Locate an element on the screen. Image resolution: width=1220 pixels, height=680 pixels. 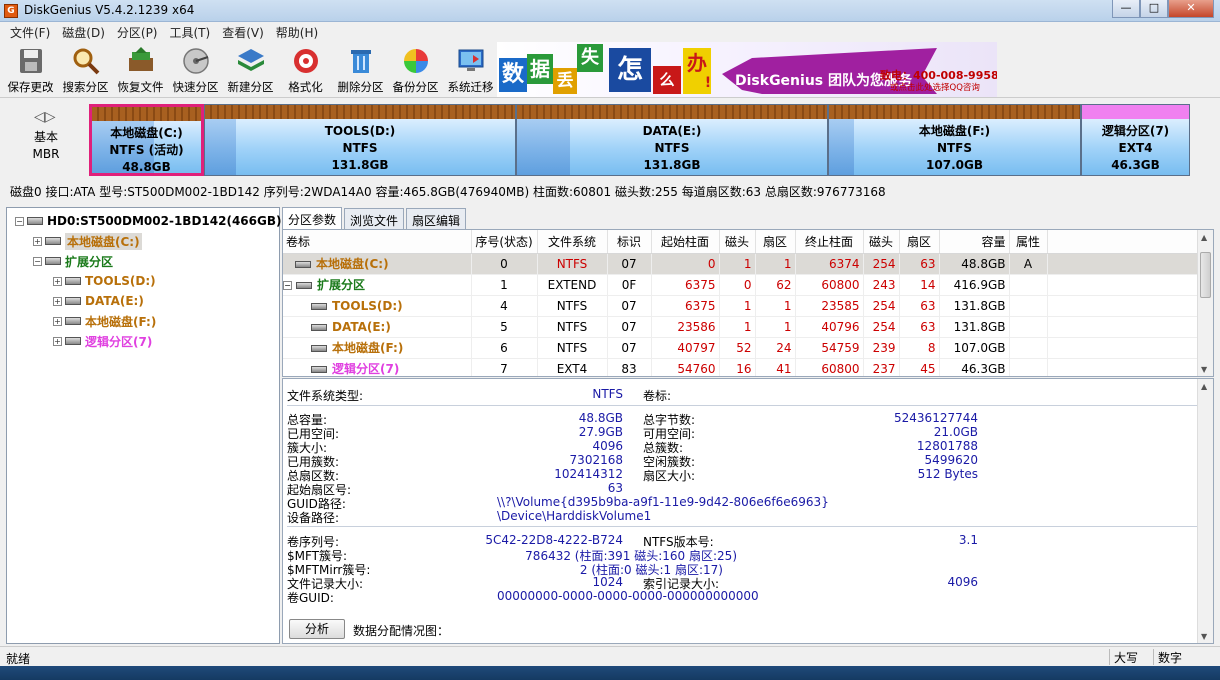
col-header: 文件系统 is located at coordinates (572, 242).